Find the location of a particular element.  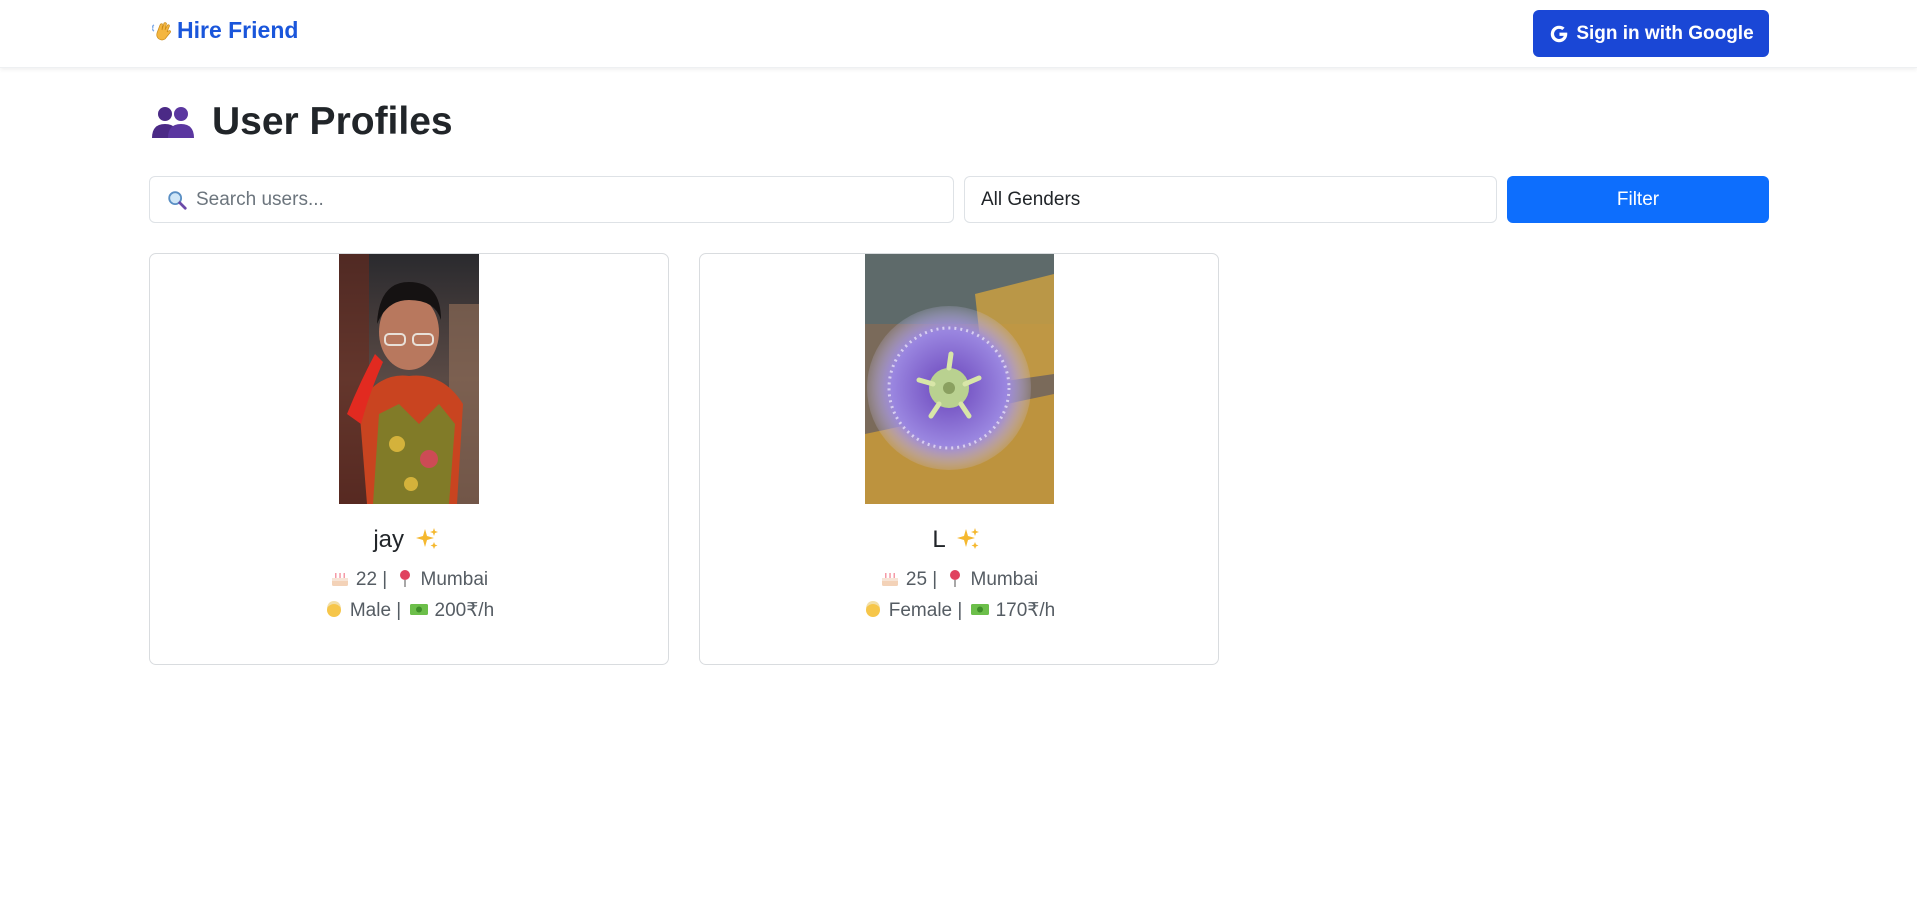

profile-meta-line-1: 22 | Mumbai is located at coordinates (409, 579).